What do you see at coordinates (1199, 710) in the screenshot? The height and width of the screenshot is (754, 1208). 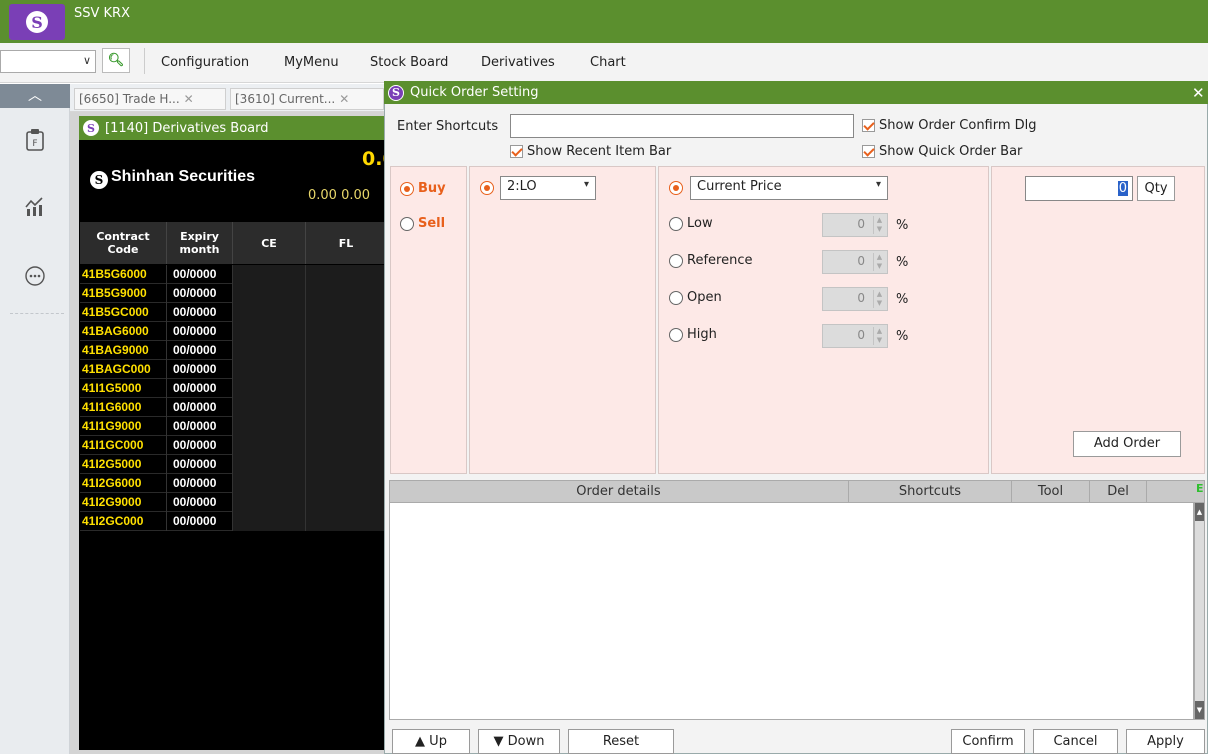 I see `scroll-down-icon: ▼` at bounding box center [1199, 710].